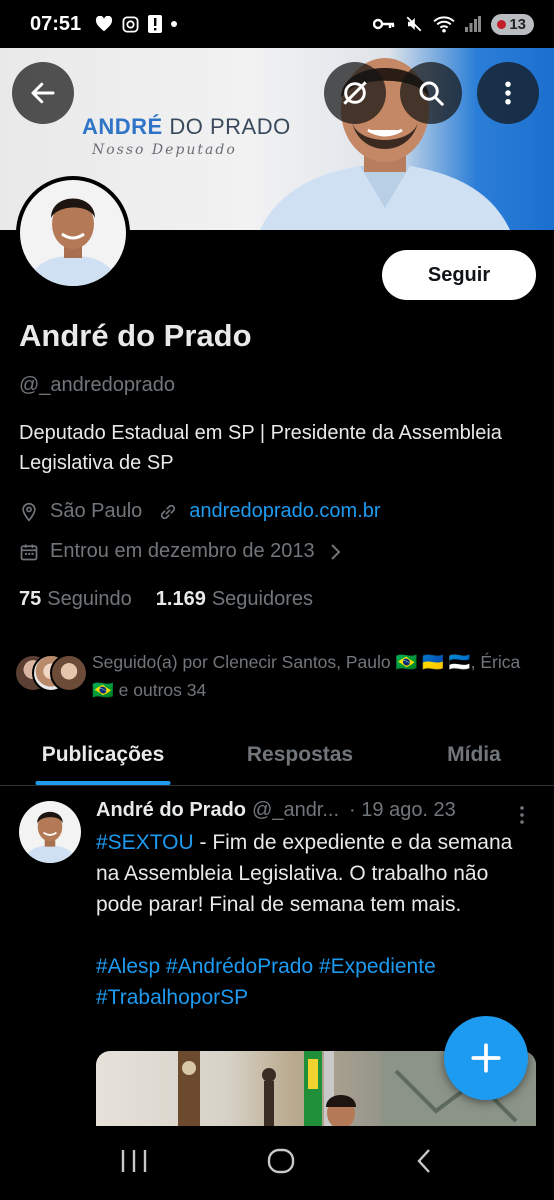 This screenshot has height=1200, width=554. I want to click on profile-tabs: Publicações Respostas Mídia, so click(277, 755).